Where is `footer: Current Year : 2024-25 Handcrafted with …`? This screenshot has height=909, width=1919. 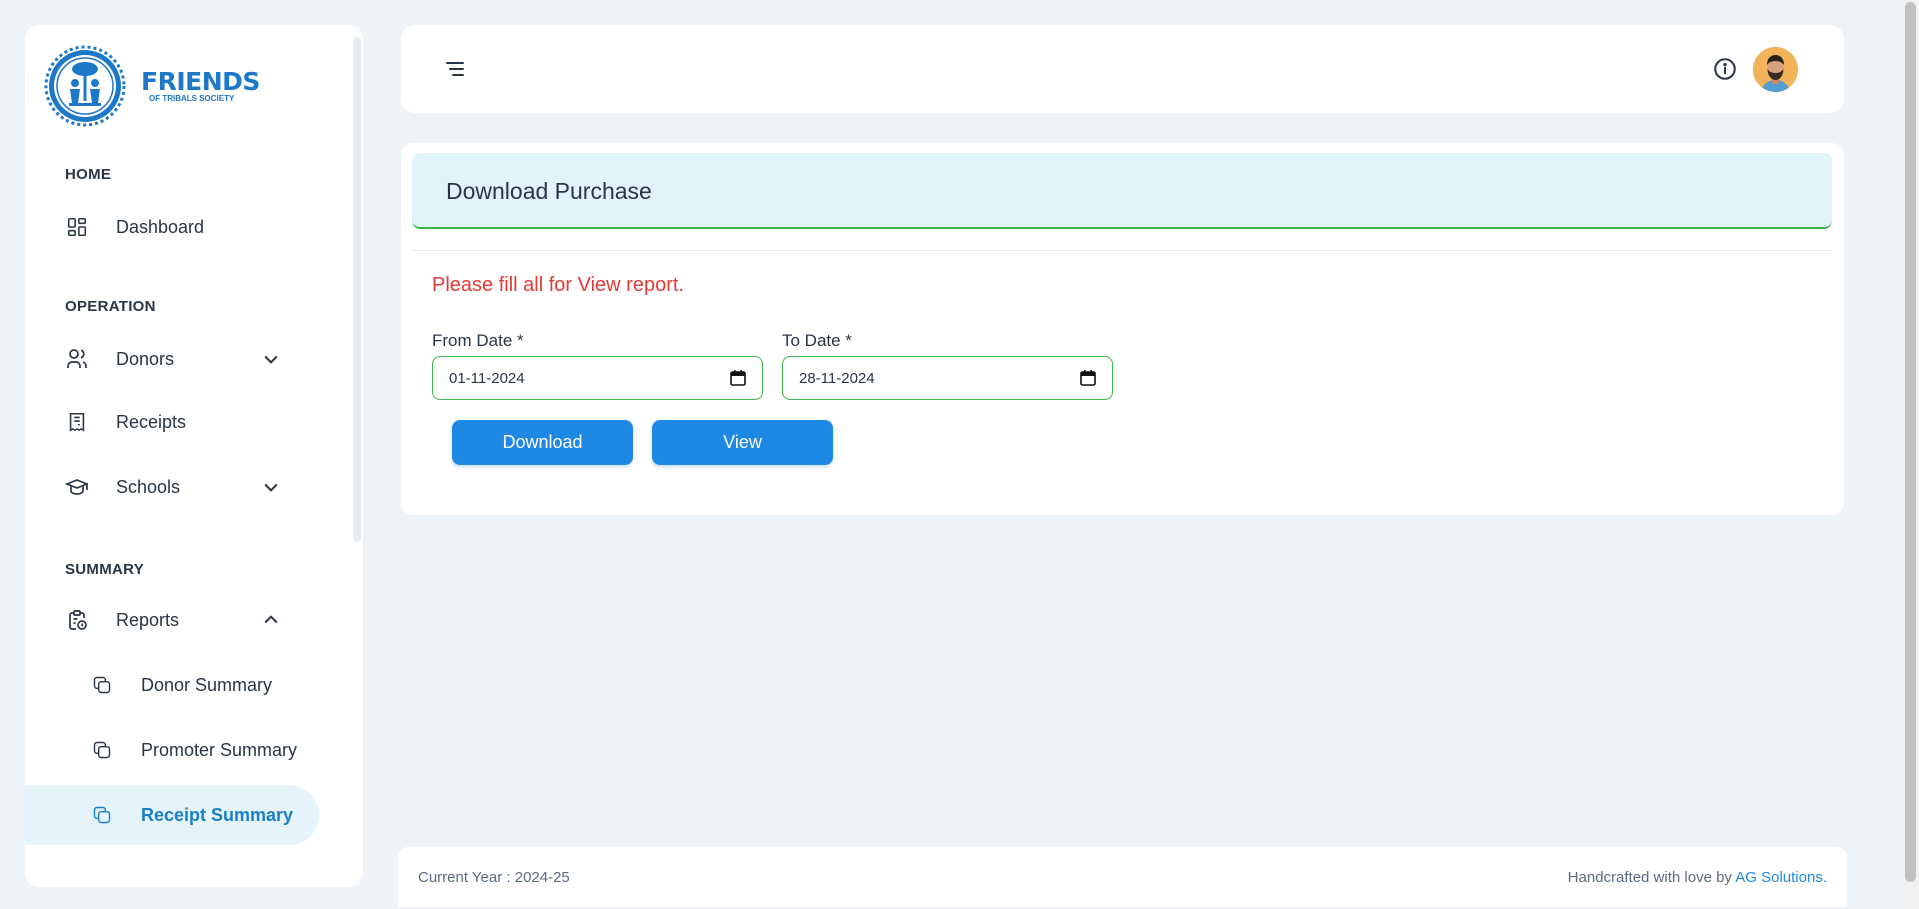 footer: Current Year : 2024-25 Handcrafted with … is located at coordinates (1122, 877).